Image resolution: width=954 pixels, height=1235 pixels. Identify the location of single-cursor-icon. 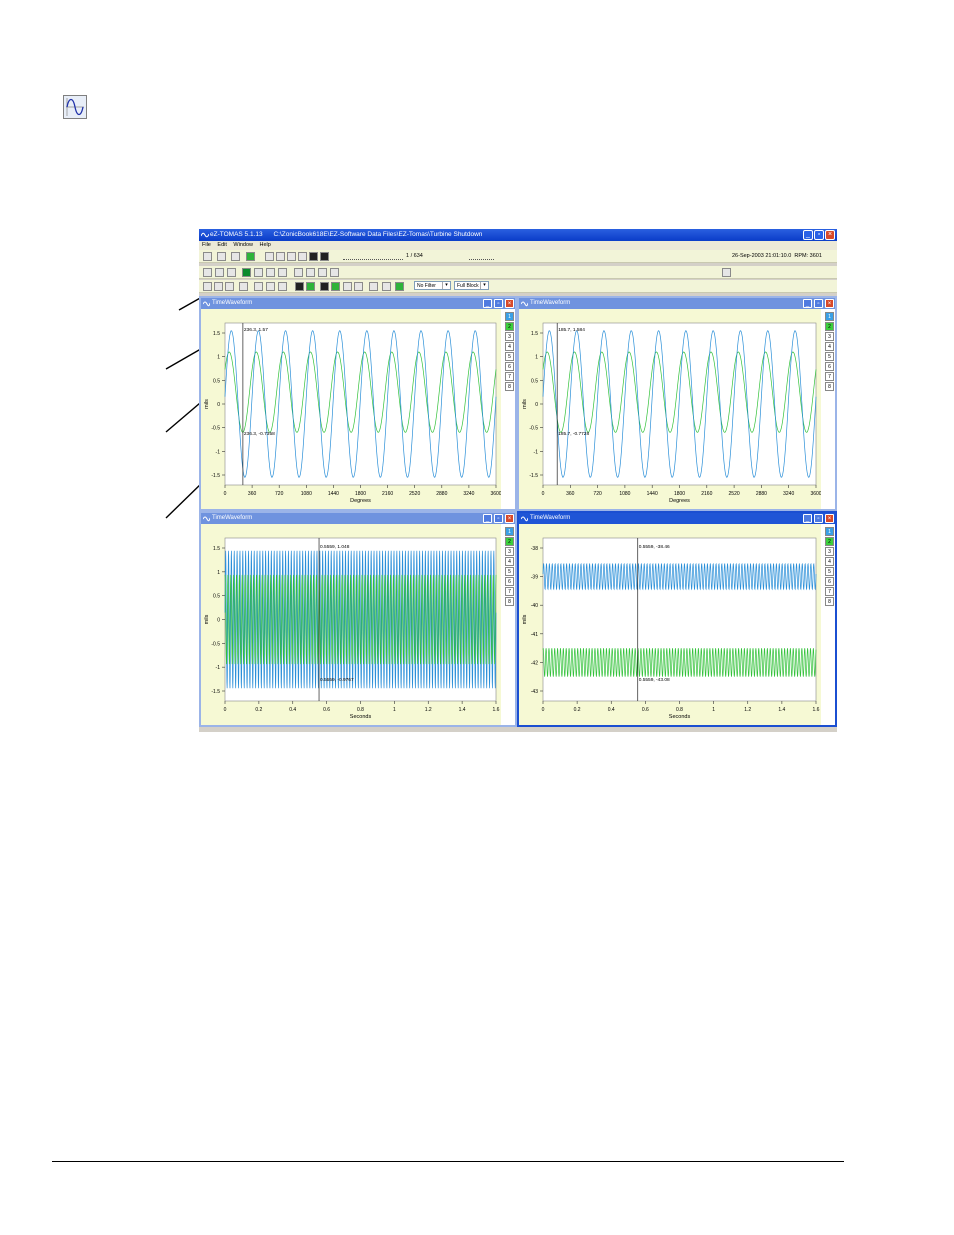
(299, 286).